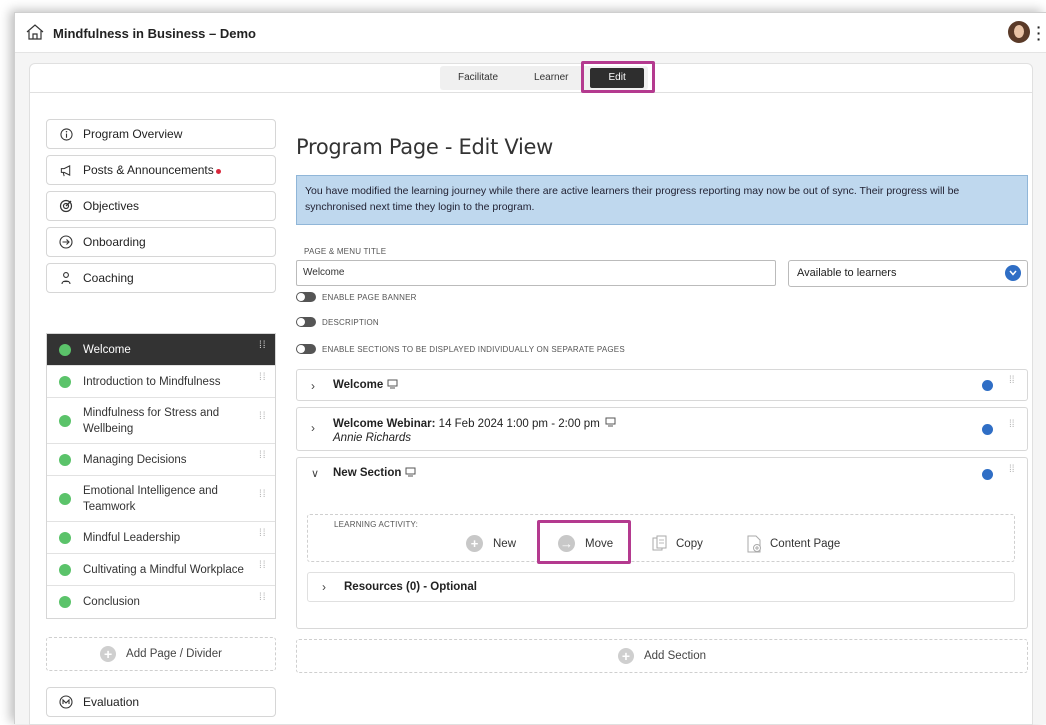 This screenshot has width=1046, height=725. What do you see at coordinates (111, 702) in the screenshot?
I see `evaluation-label: Evaluation` at bounding box center [111, 702].